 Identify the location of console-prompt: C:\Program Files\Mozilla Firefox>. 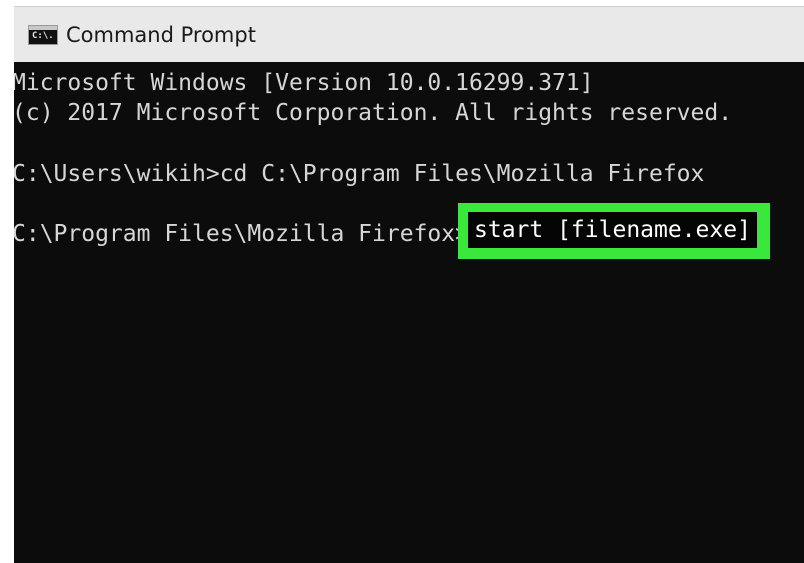
(241, 234).